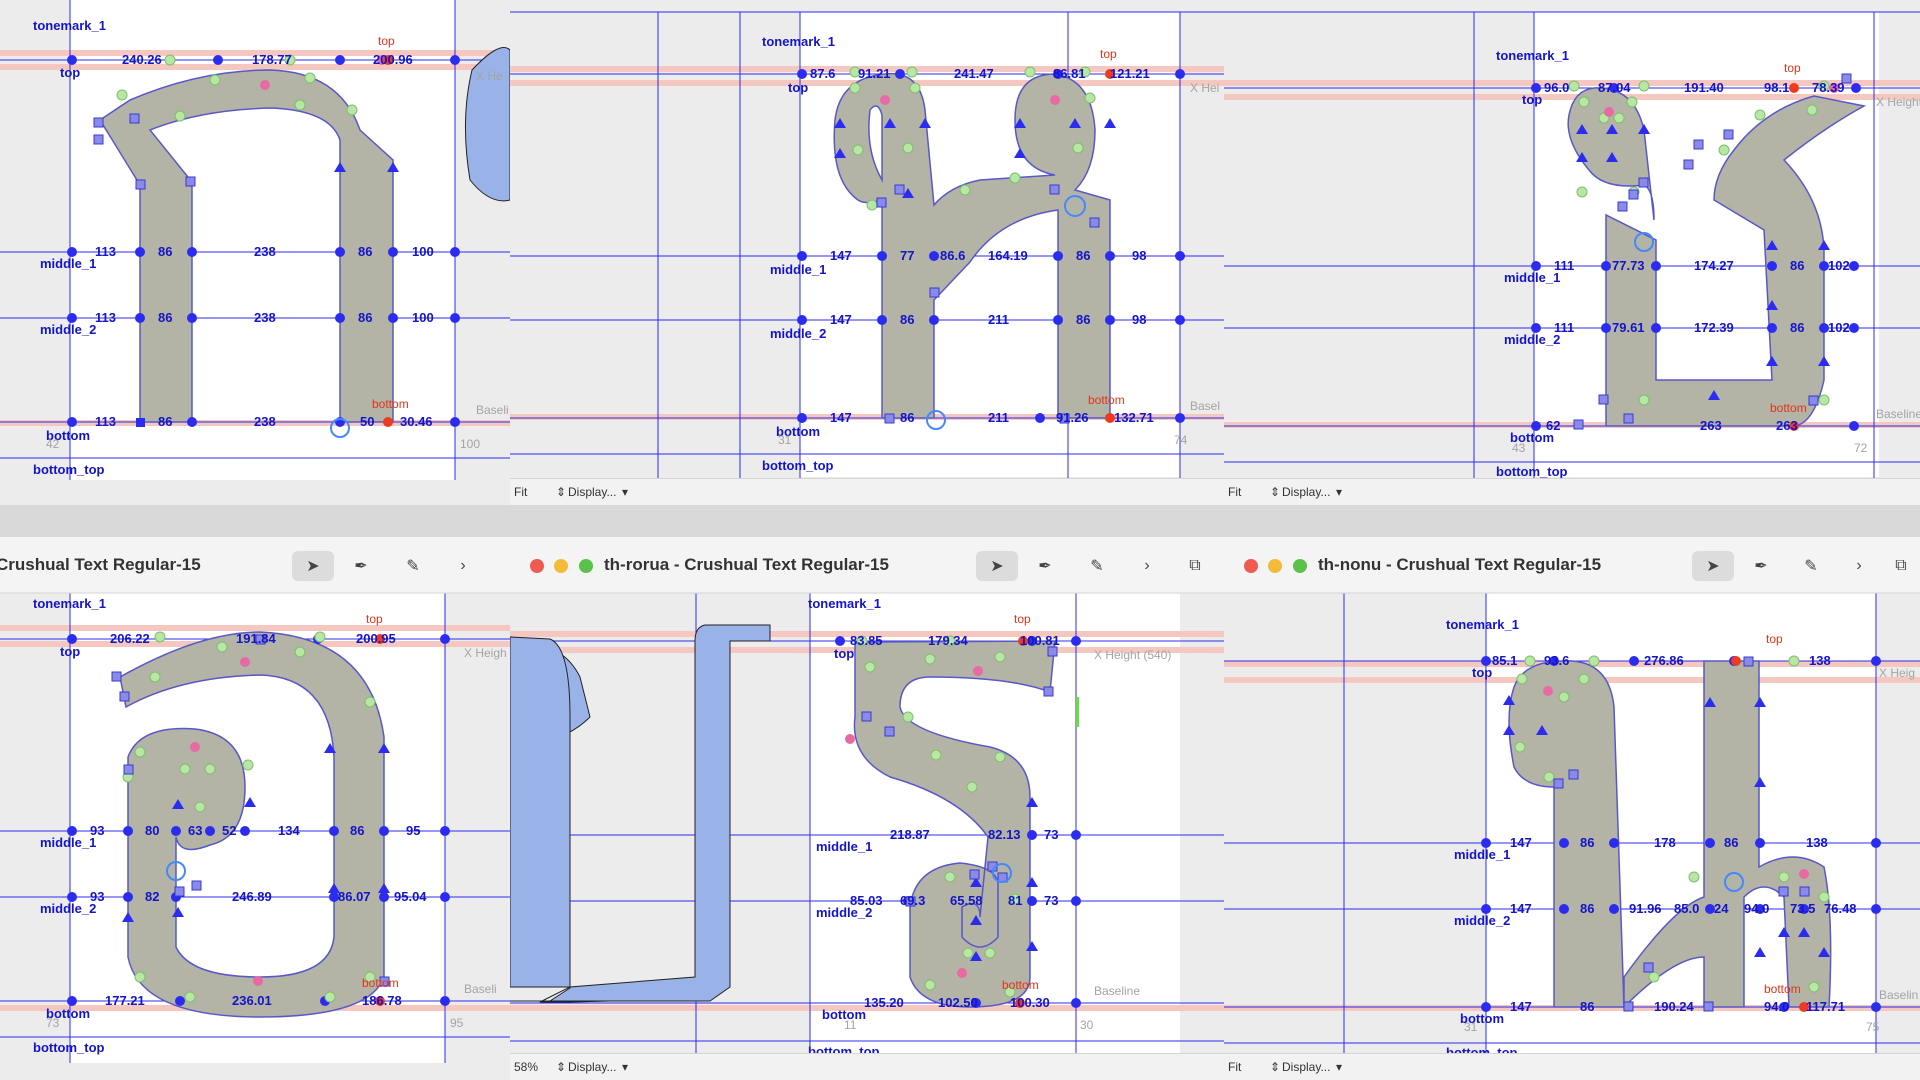 This screenshot has height=1080, width=1920. I want to click on metric-label: 95.04, so click(410, 896).